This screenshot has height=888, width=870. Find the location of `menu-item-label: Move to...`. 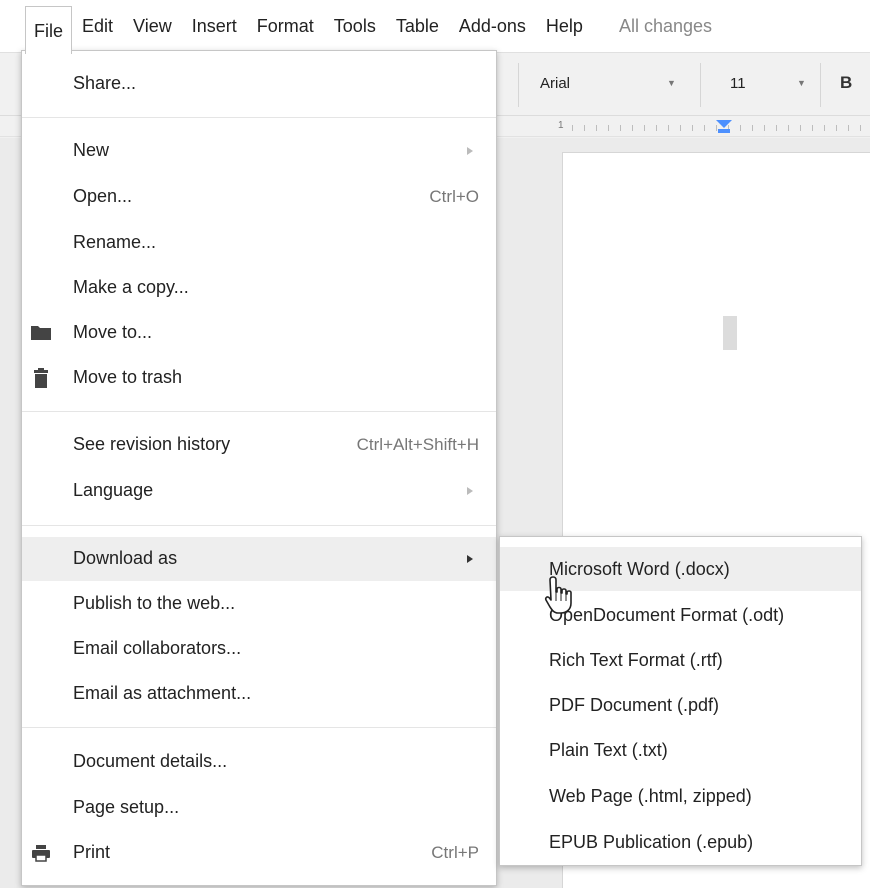

menu-item-label: Move to... is located at coordinates (113, 332).